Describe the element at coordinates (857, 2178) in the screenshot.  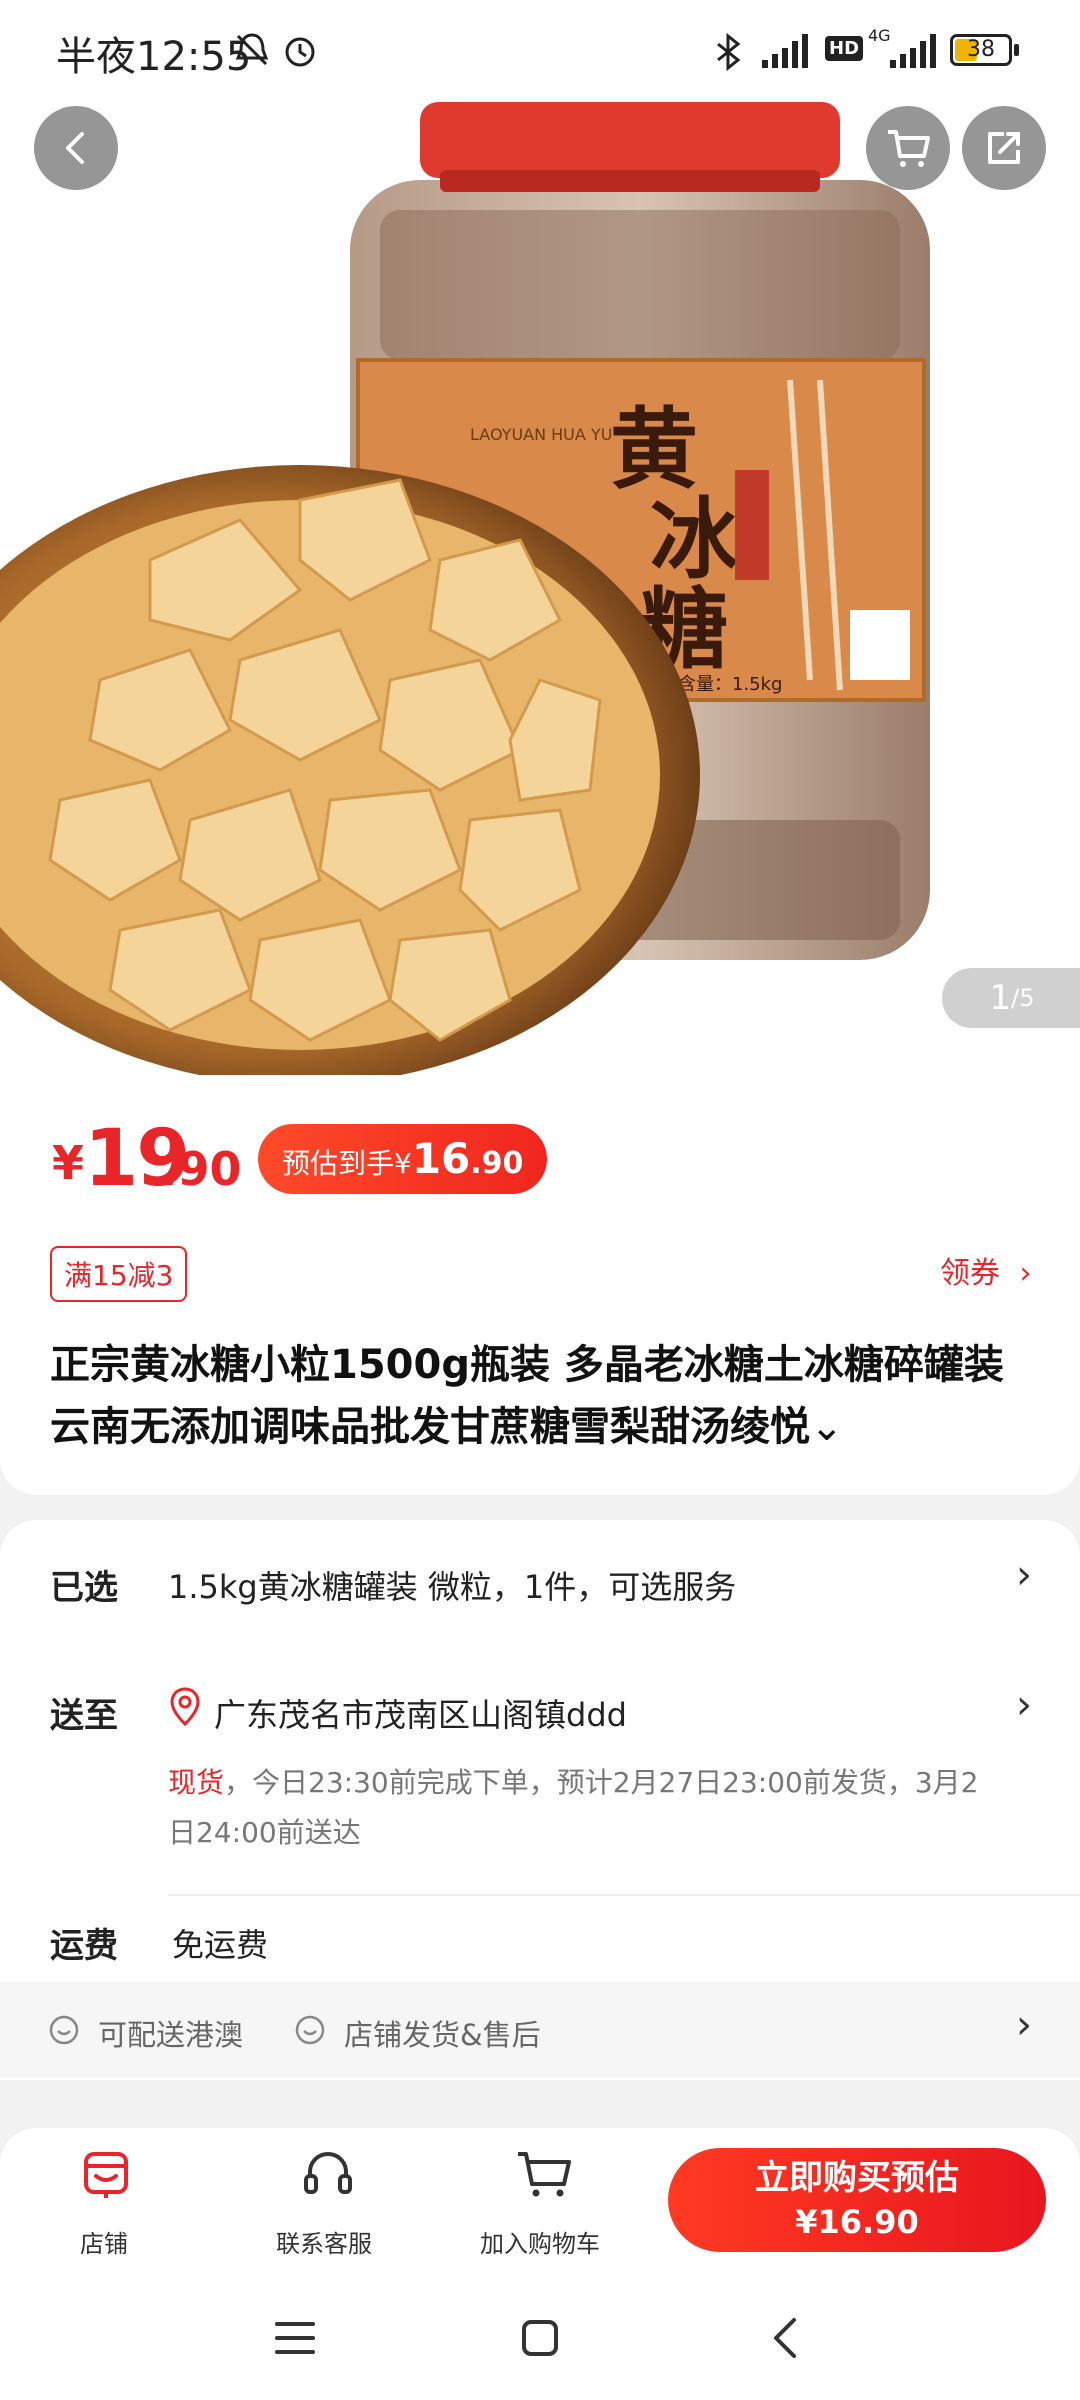
I see `buy-now-label: 立即购买预估` at that location.